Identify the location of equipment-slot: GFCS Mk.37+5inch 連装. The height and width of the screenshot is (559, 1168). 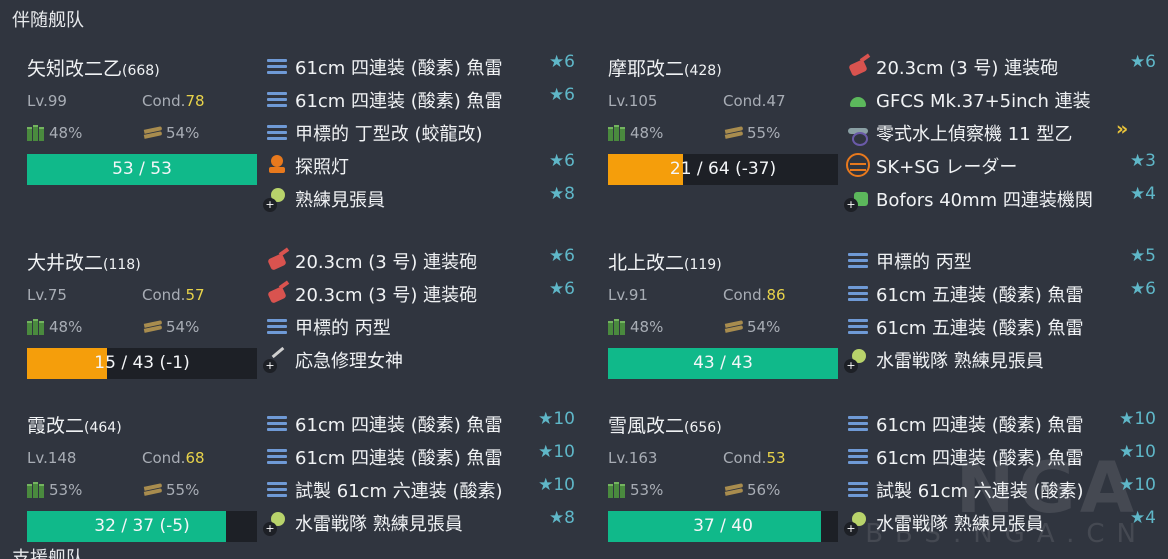
(1001, 99).